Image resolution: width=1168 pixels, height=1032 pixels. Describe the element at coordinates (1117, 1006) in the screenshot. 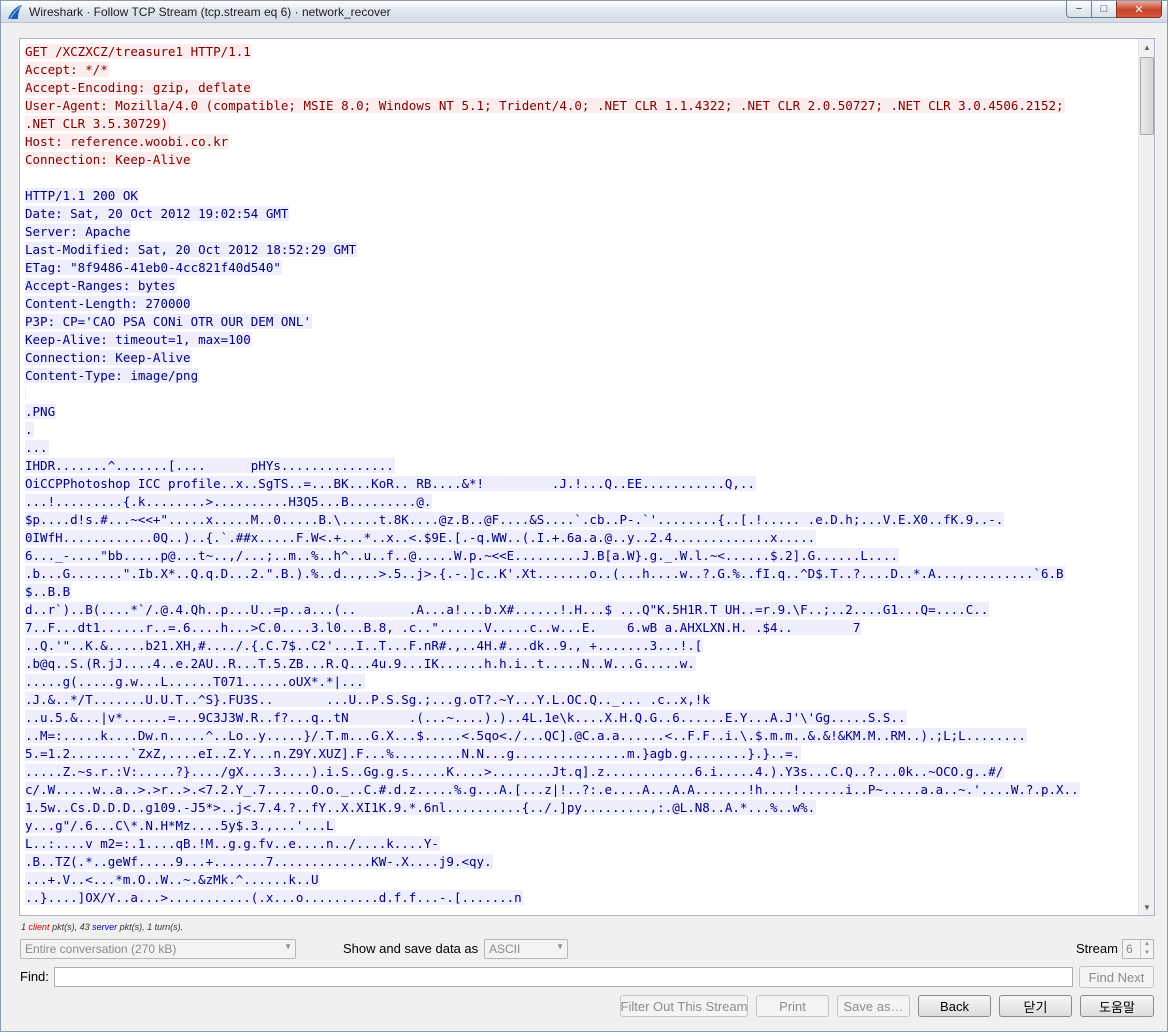

I see `help-button: 도움말` at that location.